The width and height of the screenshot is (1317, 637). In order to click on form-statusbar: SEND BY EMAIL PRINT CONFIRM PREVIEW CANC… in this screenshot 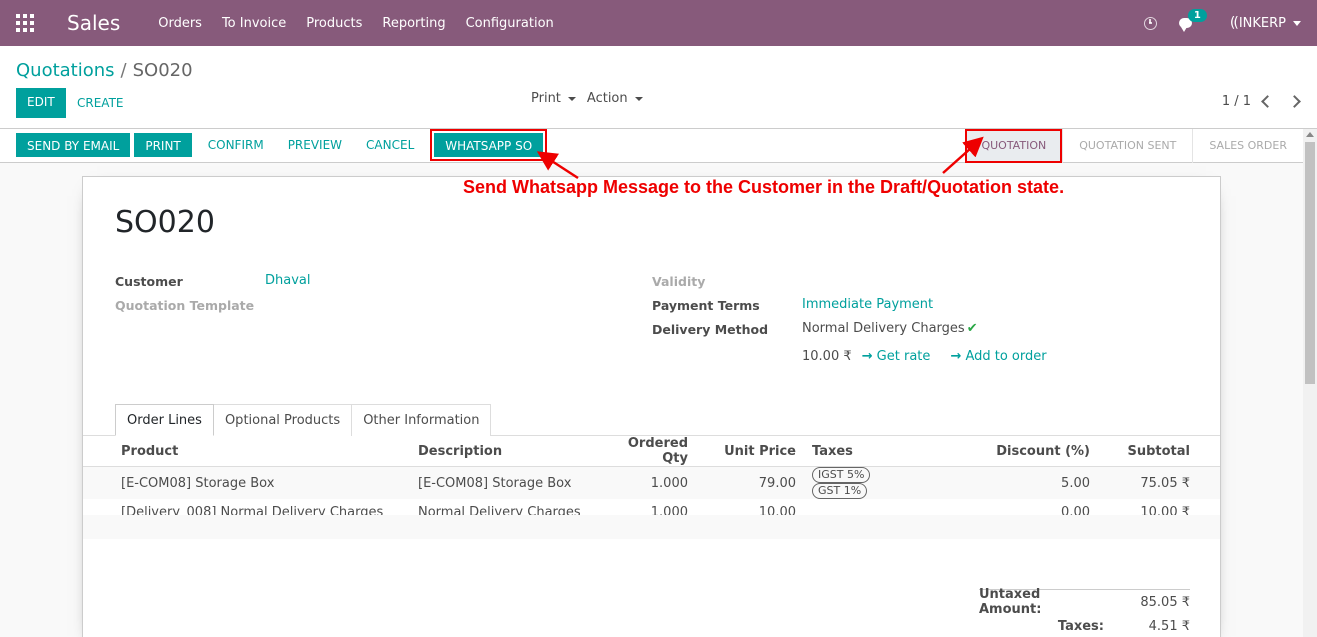, I will do `click(651, 146)`.